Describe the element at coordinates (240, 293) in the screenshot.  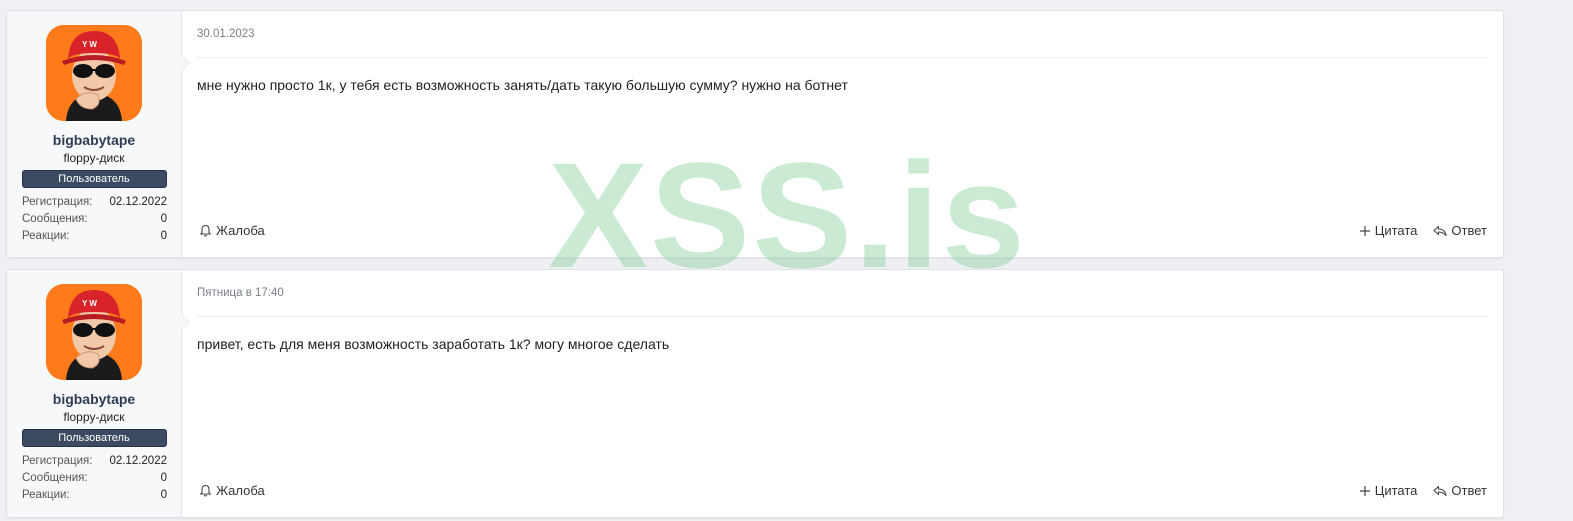
I see `post-date: Пятница в 17:40` at that location.